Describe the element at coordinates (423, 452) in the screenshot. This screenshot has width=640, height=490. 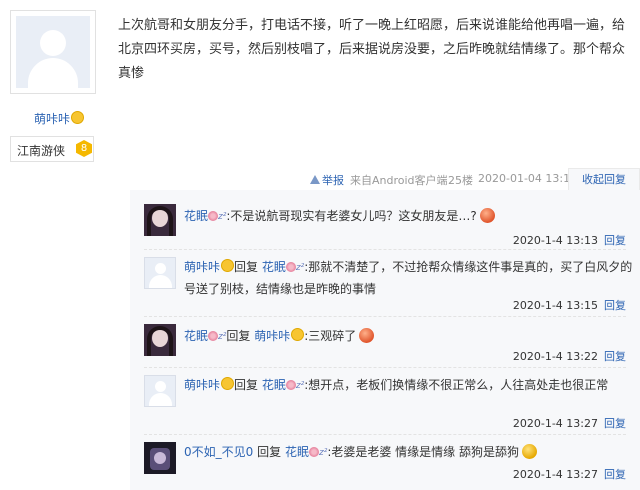
I see `reply-text: :老婆是老婆 情缘是情缘 舔狗是舔狗` at that location.